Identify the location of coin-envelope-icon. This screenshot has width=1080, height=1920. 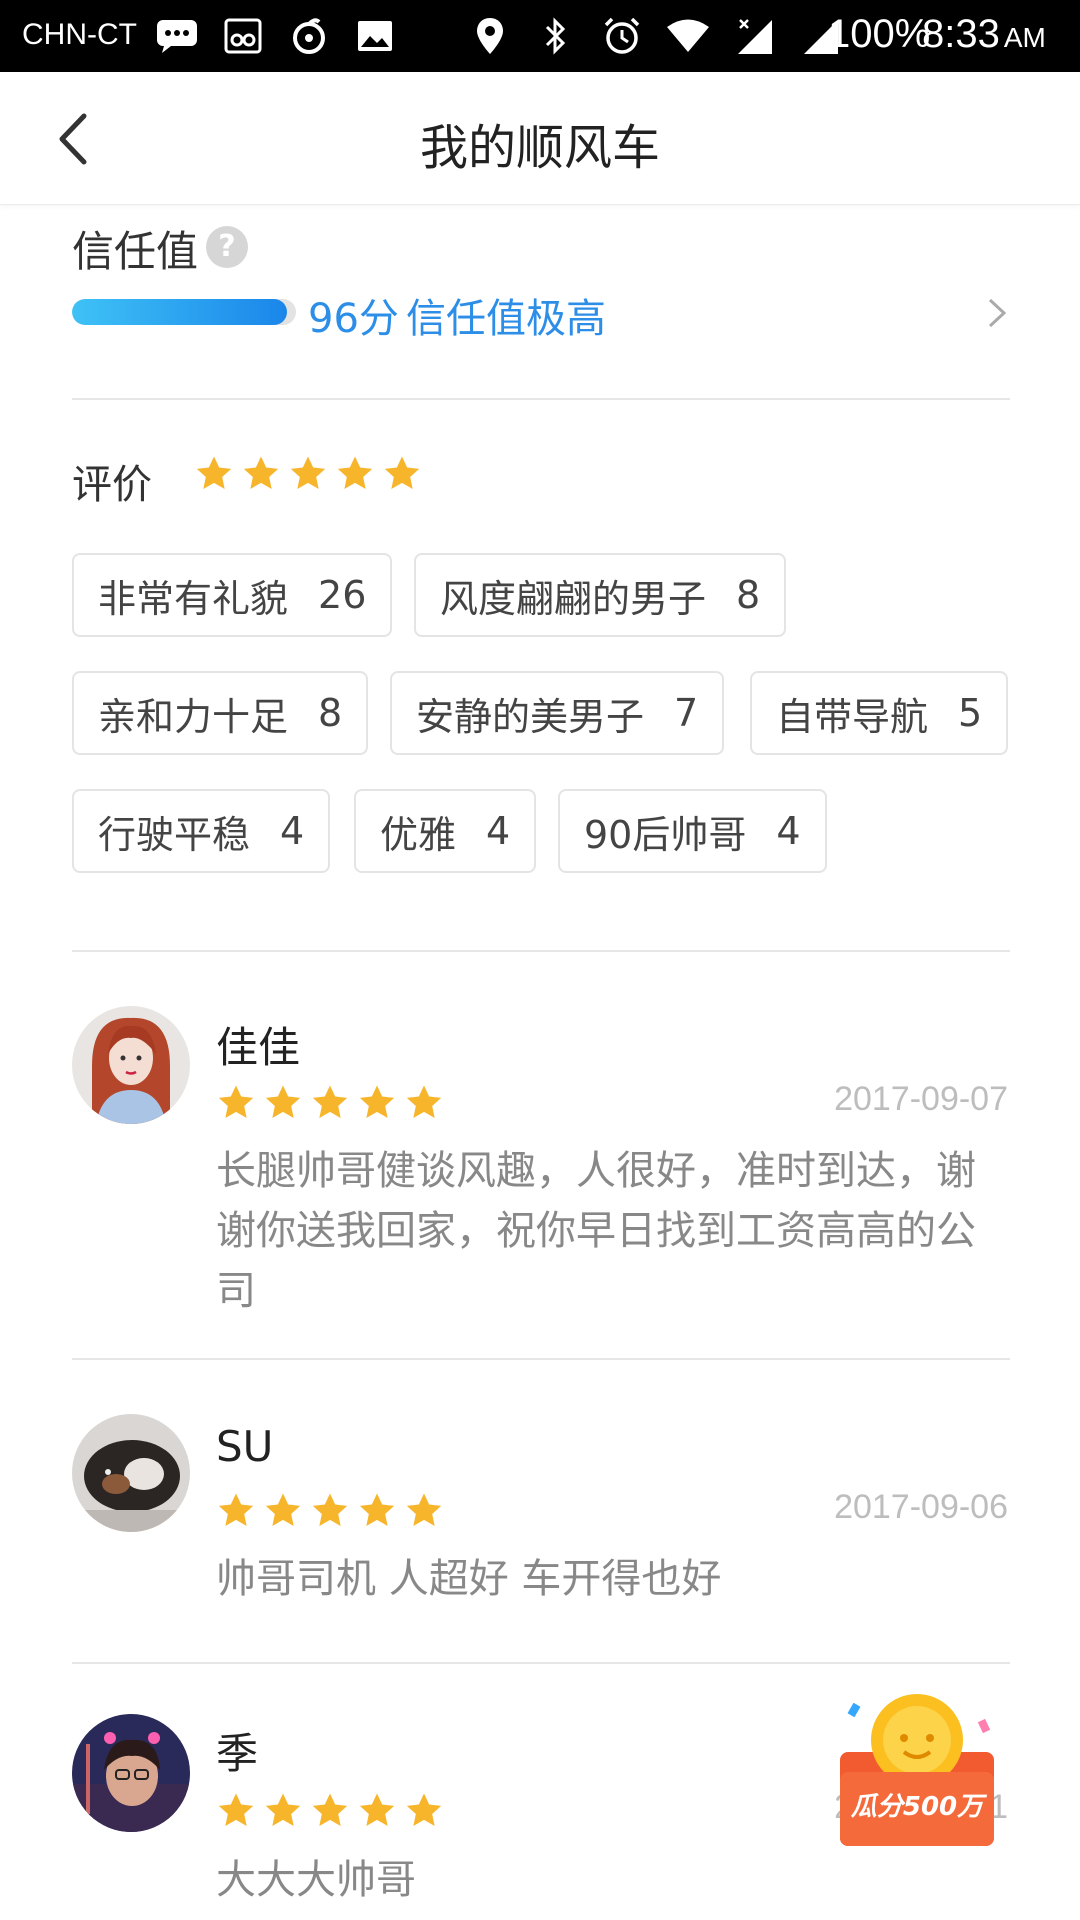
(917, 1770).